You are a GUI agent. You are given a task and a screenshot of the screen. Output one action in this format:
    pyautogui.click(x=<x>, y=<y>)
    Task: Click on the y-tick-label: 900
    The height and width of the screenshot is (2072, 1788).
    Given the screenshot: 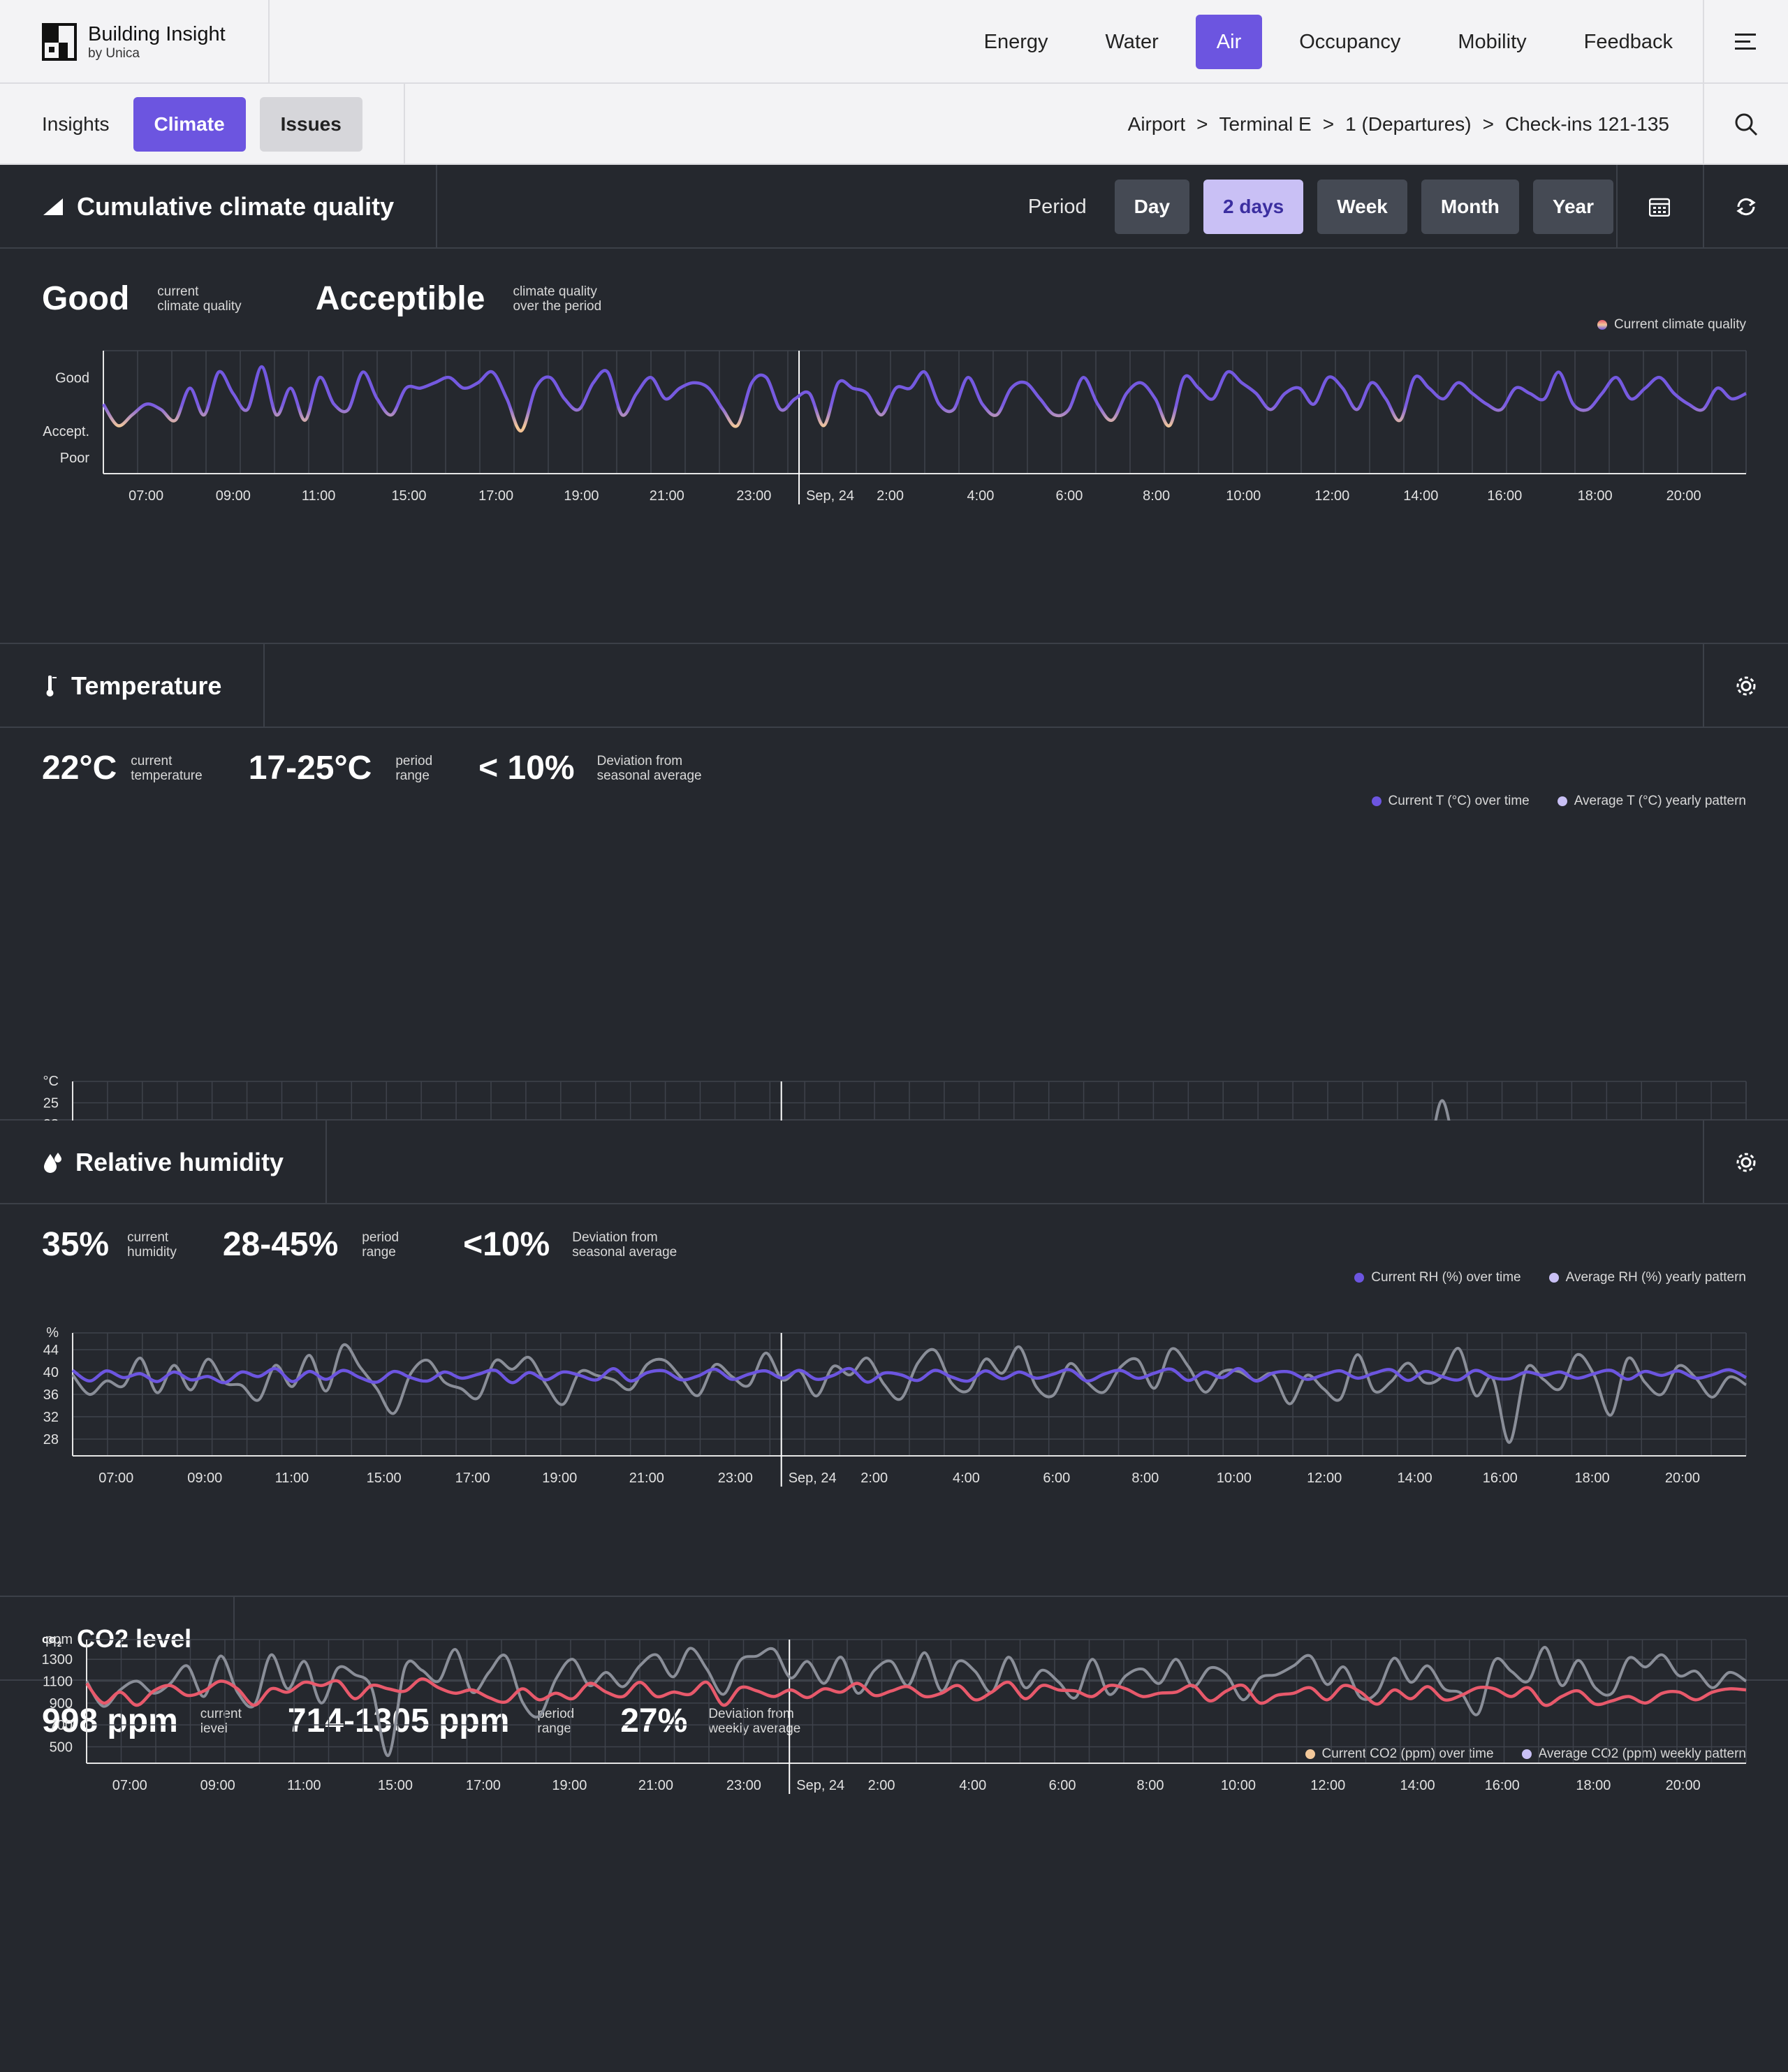 What is the action you would take?
    pyautogui.click(x=62, y=1704)
    